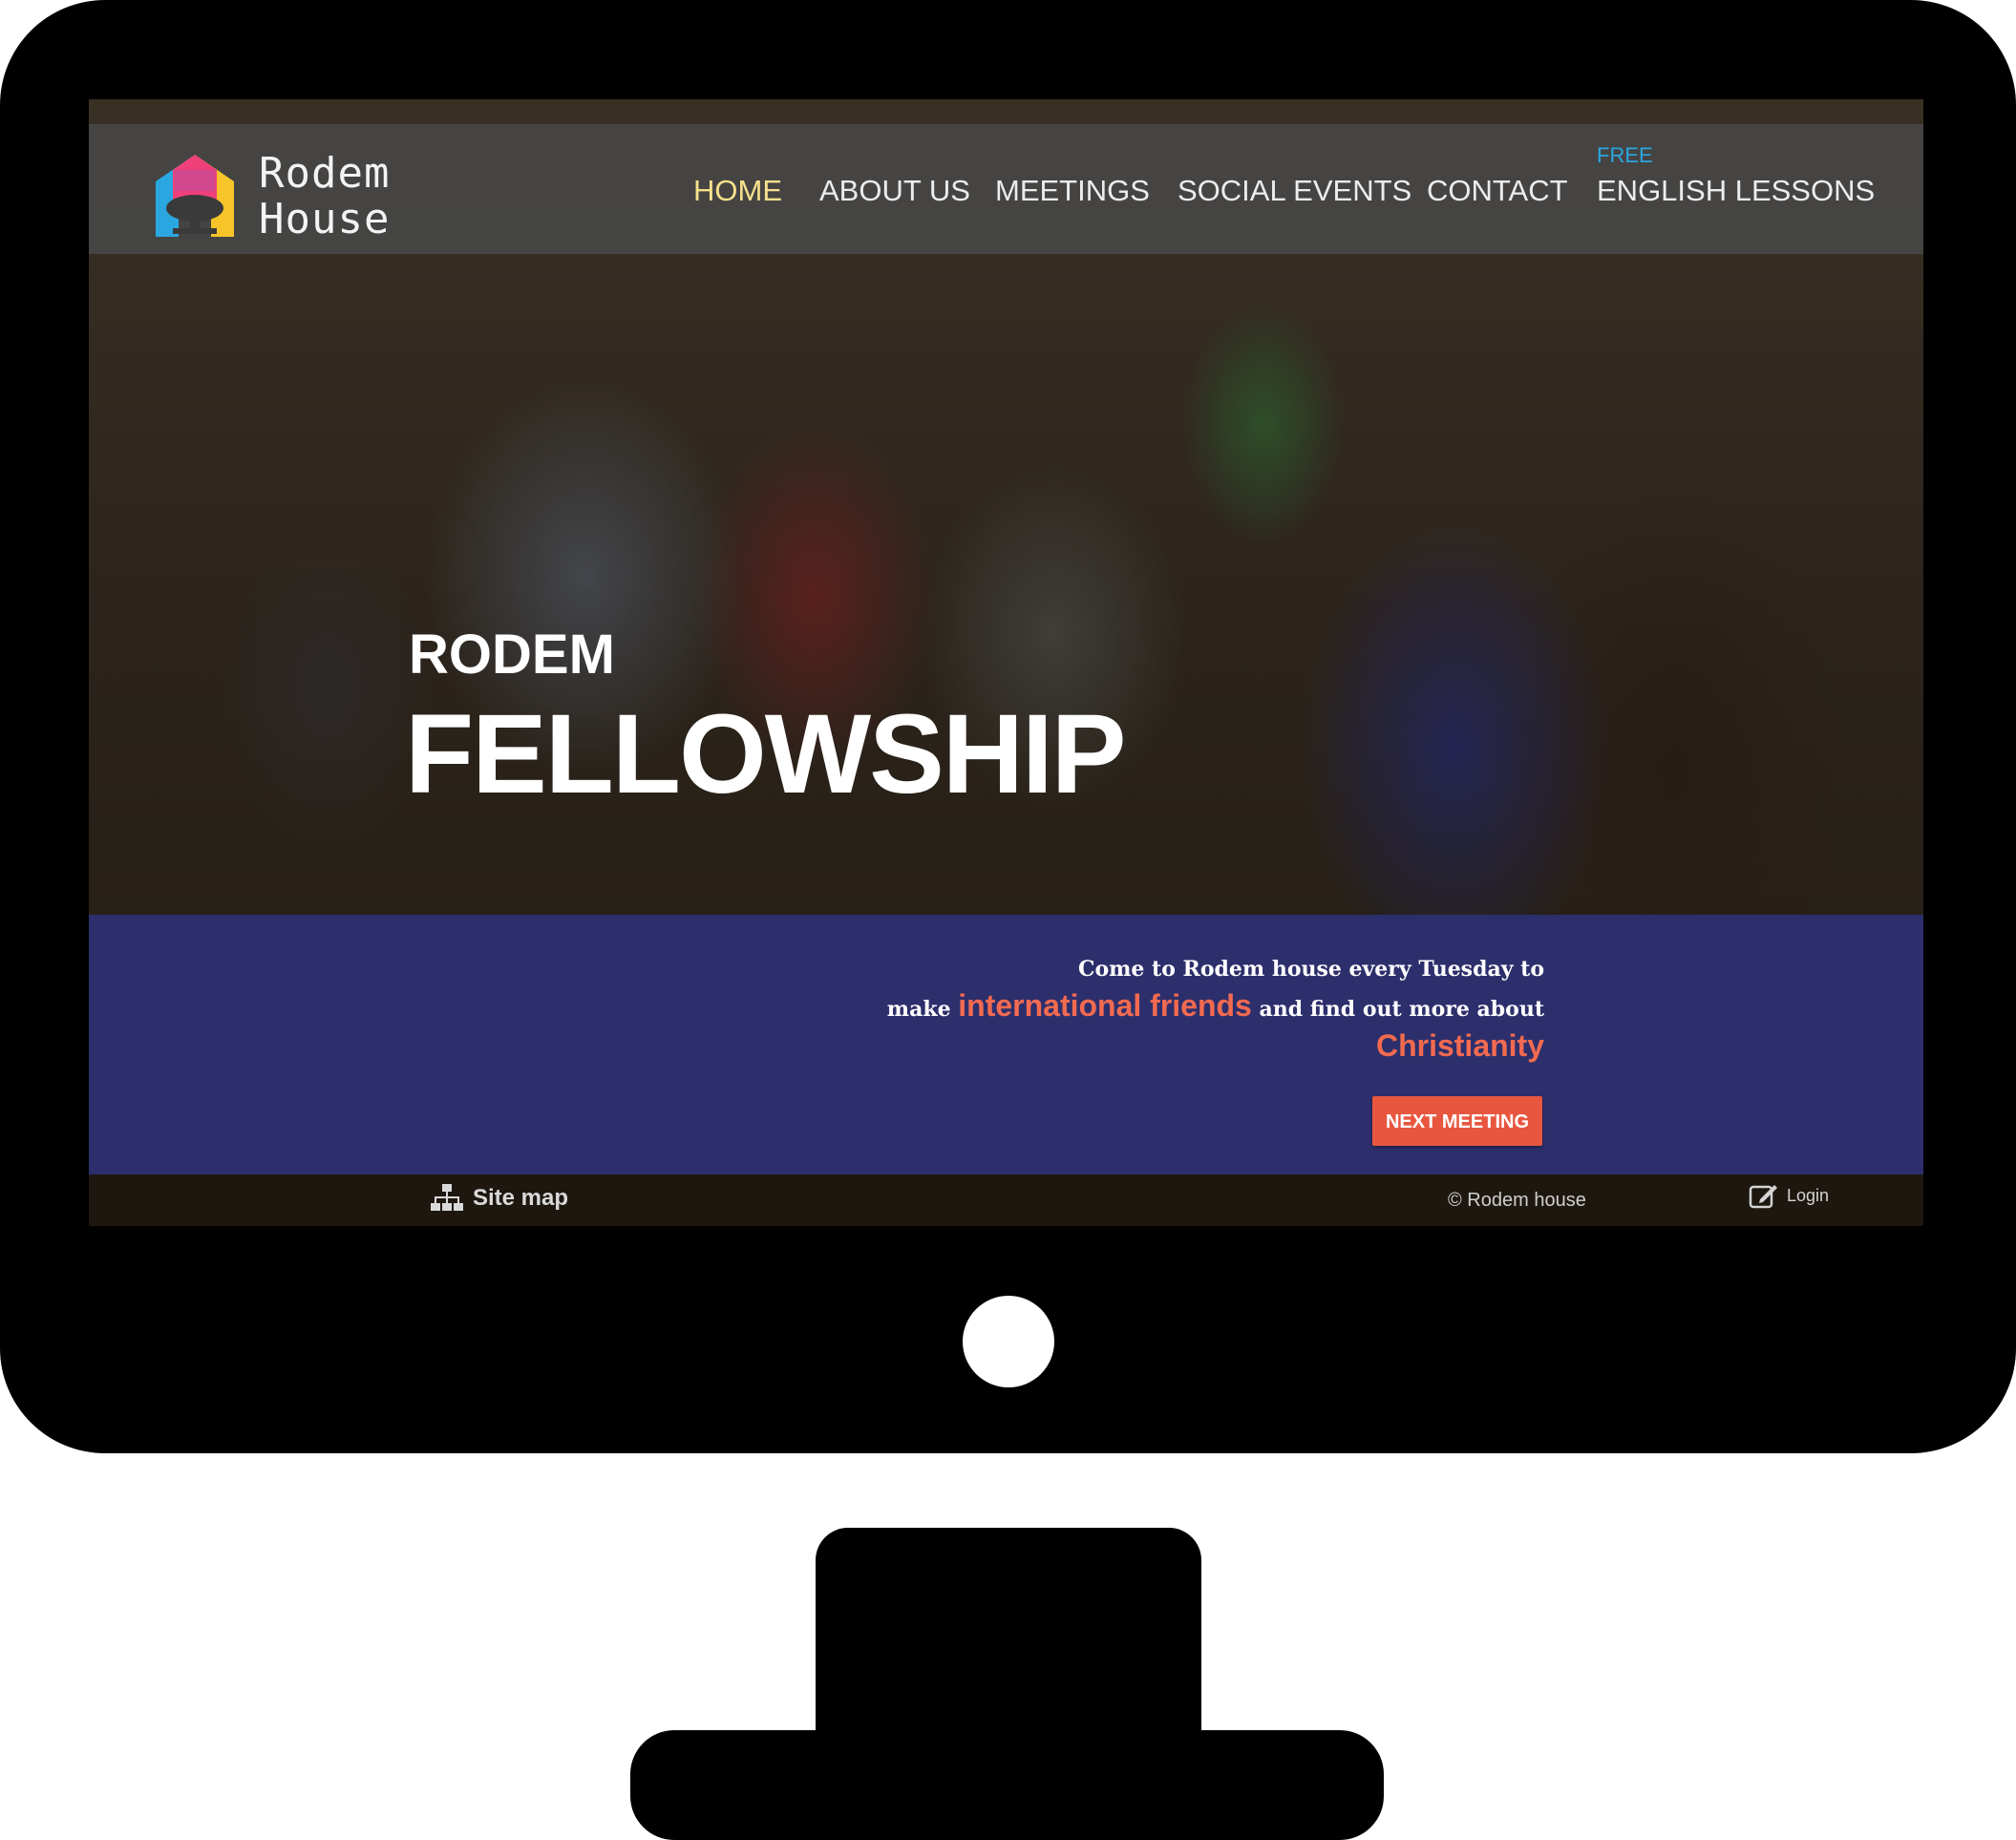  I want to click on banner-line2-prefix: make, so click(918, 1009).